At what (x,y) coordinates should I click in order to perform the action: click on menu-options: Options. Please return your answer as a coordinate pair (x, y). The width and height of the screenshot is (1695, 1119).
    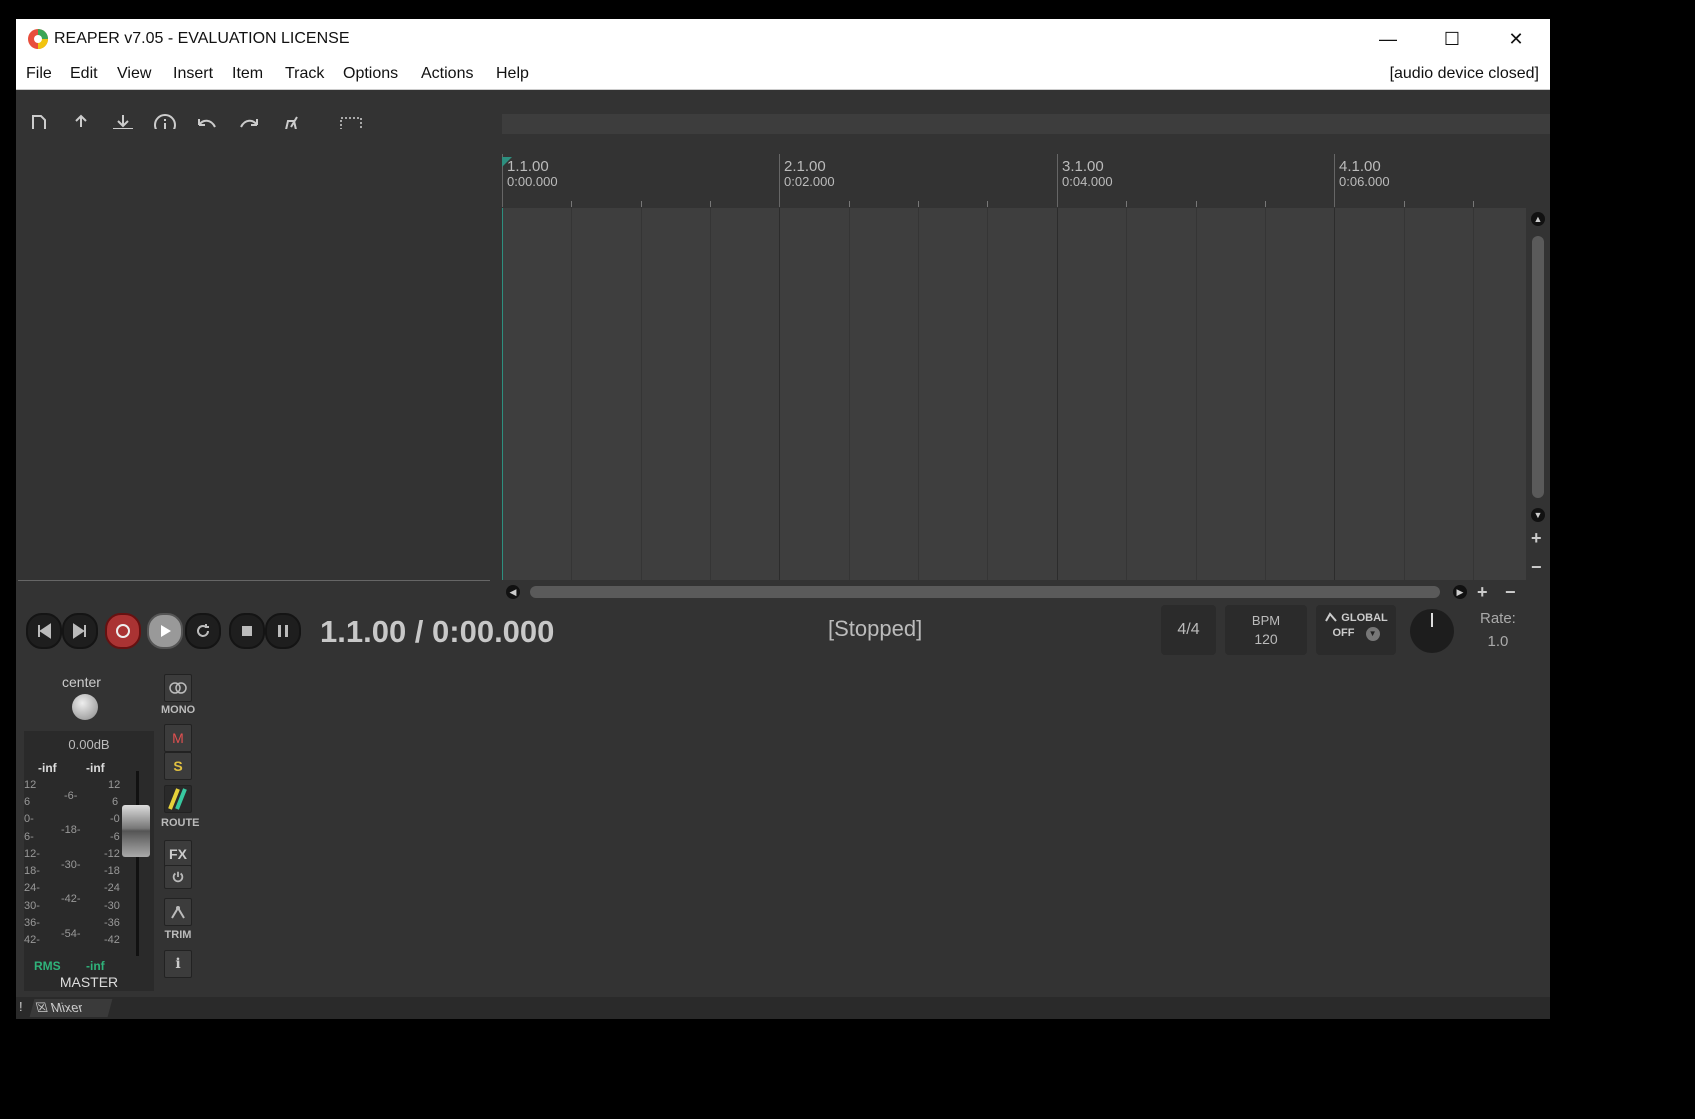
    Looking at the image, I should click on (370, 74).